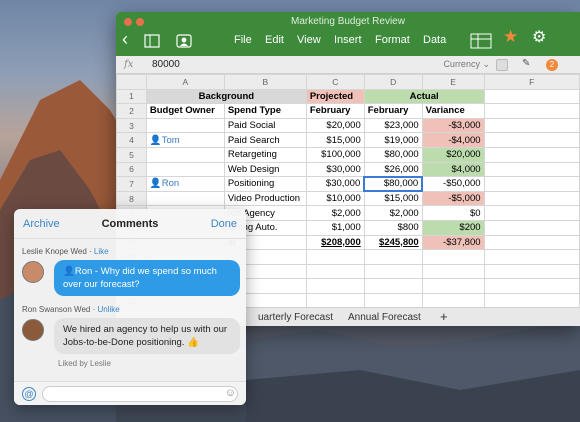 This screenshot has width=580, height=422. What do you see at coordinates (424, 96) in the screenshot?
I see `cell-actual-header: Actual` at bounding box center [424, 96].